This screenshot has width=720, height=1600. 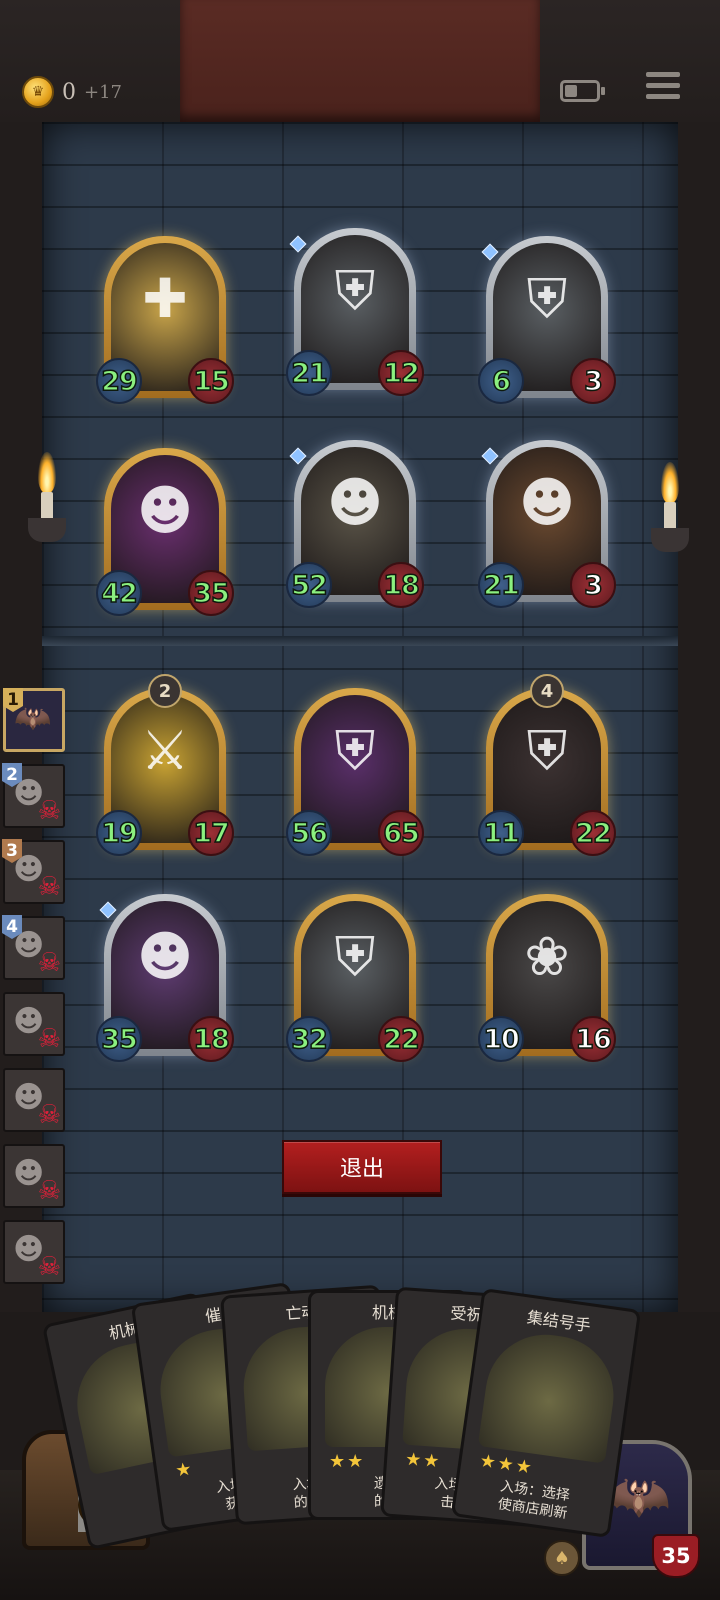 What do you see at coordinates (699, 717) in the screenshot?
I see `right-pillar` at bounding box center [699, 717].